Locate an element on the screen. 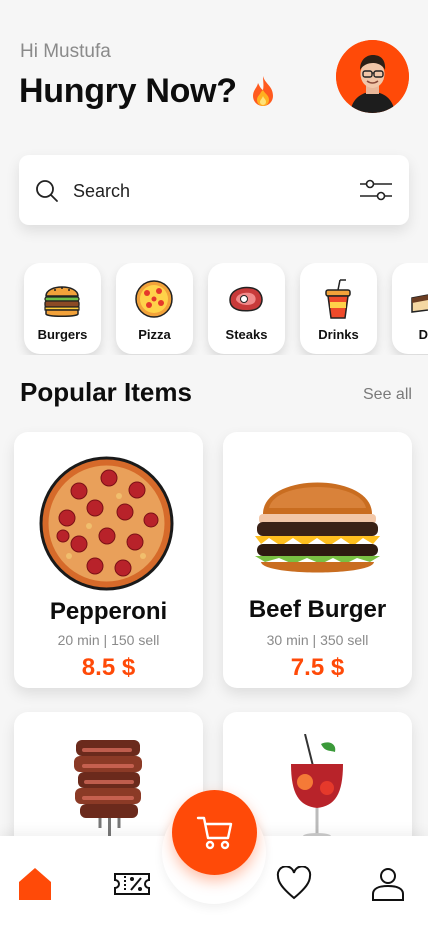 Image resolution: width=428 pixels, height=926 pixels. heart-icon is located at coordinates (294, 884).